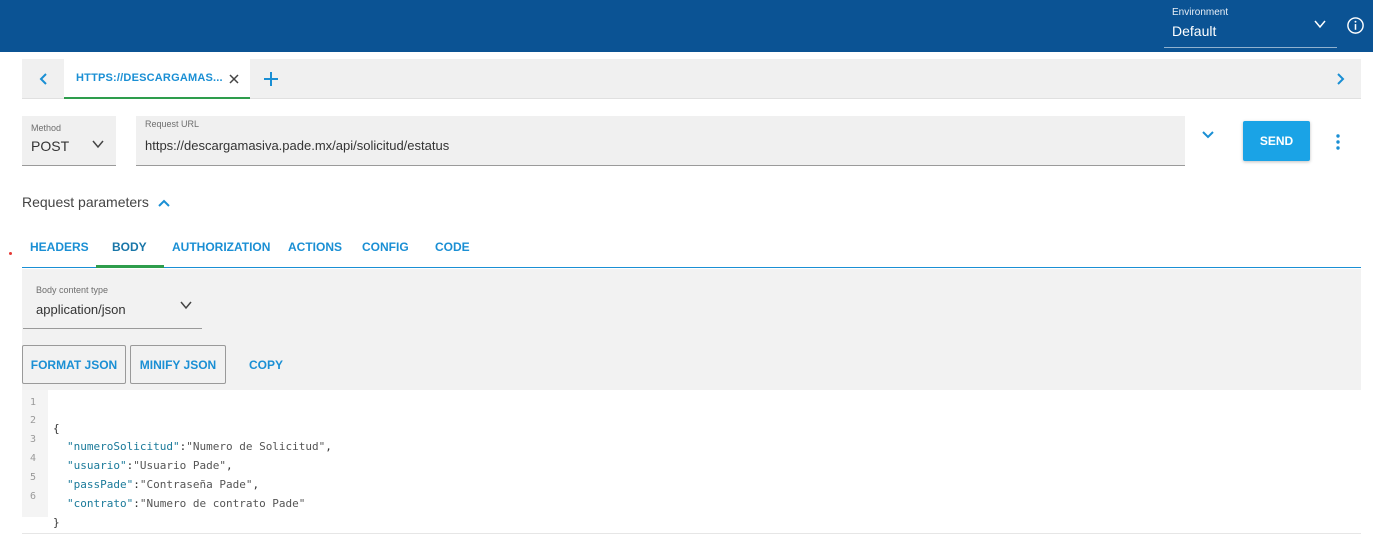 The height and width of the screenshot is (542, 1373). Describe the element at coordinates (164, 203) in the screenshot. I see `chevron-up-icon` at that location.